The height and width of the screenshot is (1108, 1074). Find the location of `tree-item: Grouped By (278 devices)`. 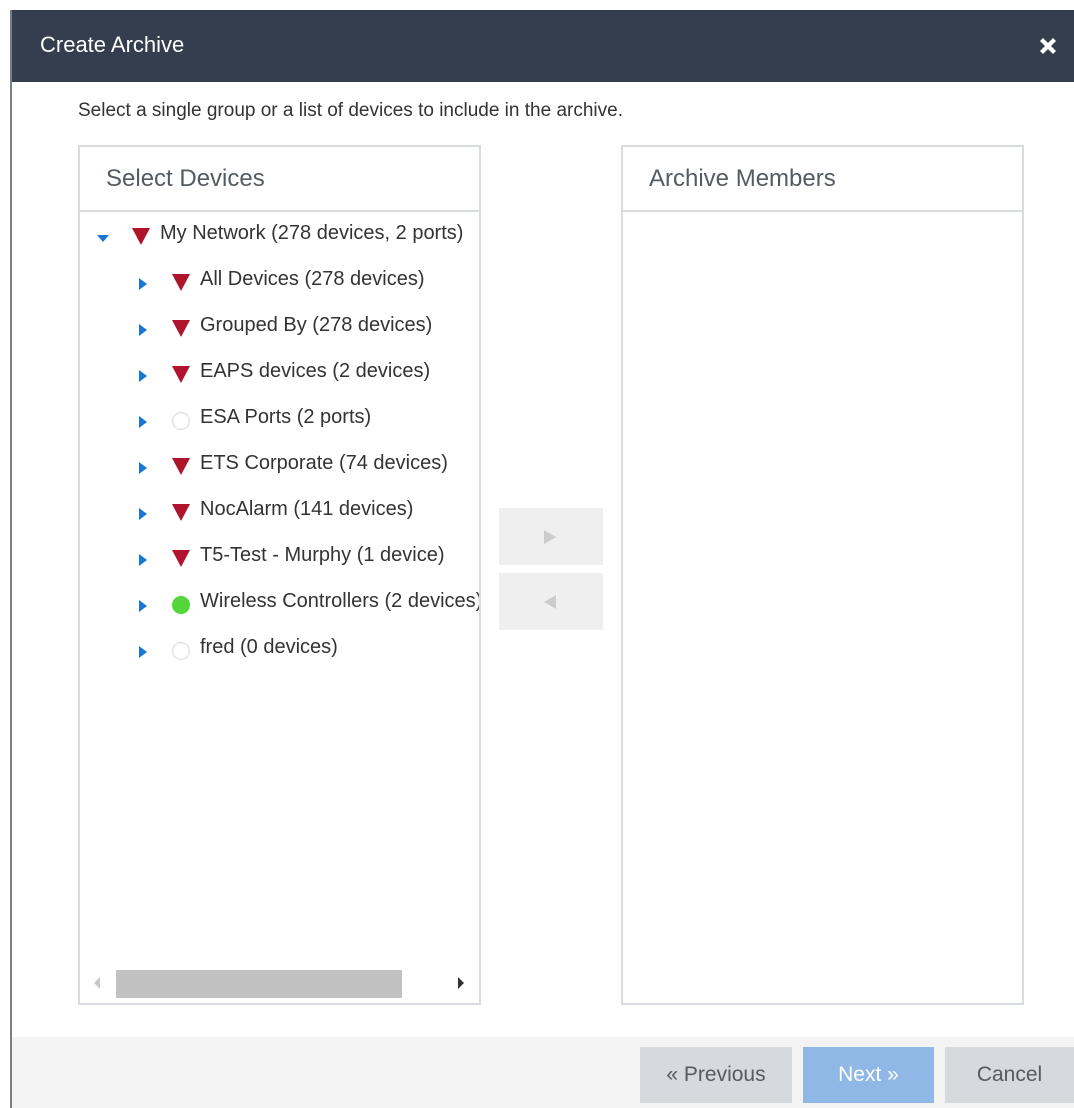

tree-item: Grouped By (278 devices) is located at coordinates (279, 328).